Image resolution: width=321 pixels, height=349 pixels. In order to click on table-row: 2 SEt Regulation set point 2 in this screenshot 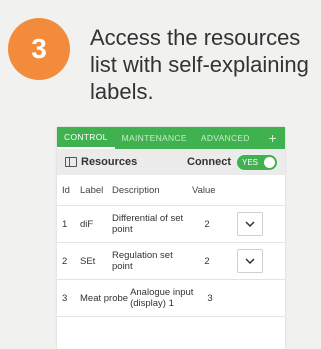, I will do `click(171, 261)`.